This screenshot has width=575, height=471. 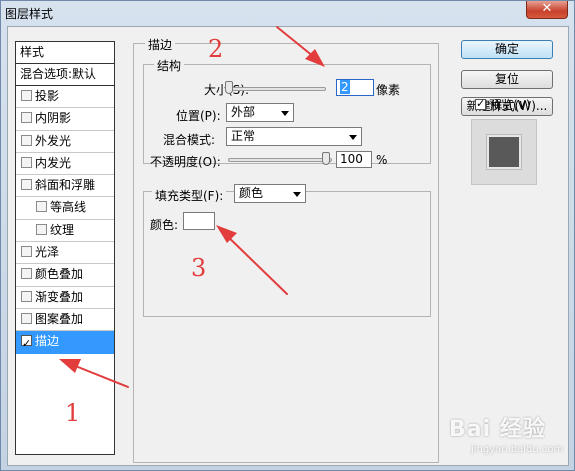 What do you see at coordinates (169, 65) in the screenshot?
I see `structure-title: 结构` at bounding box center [169, 65].